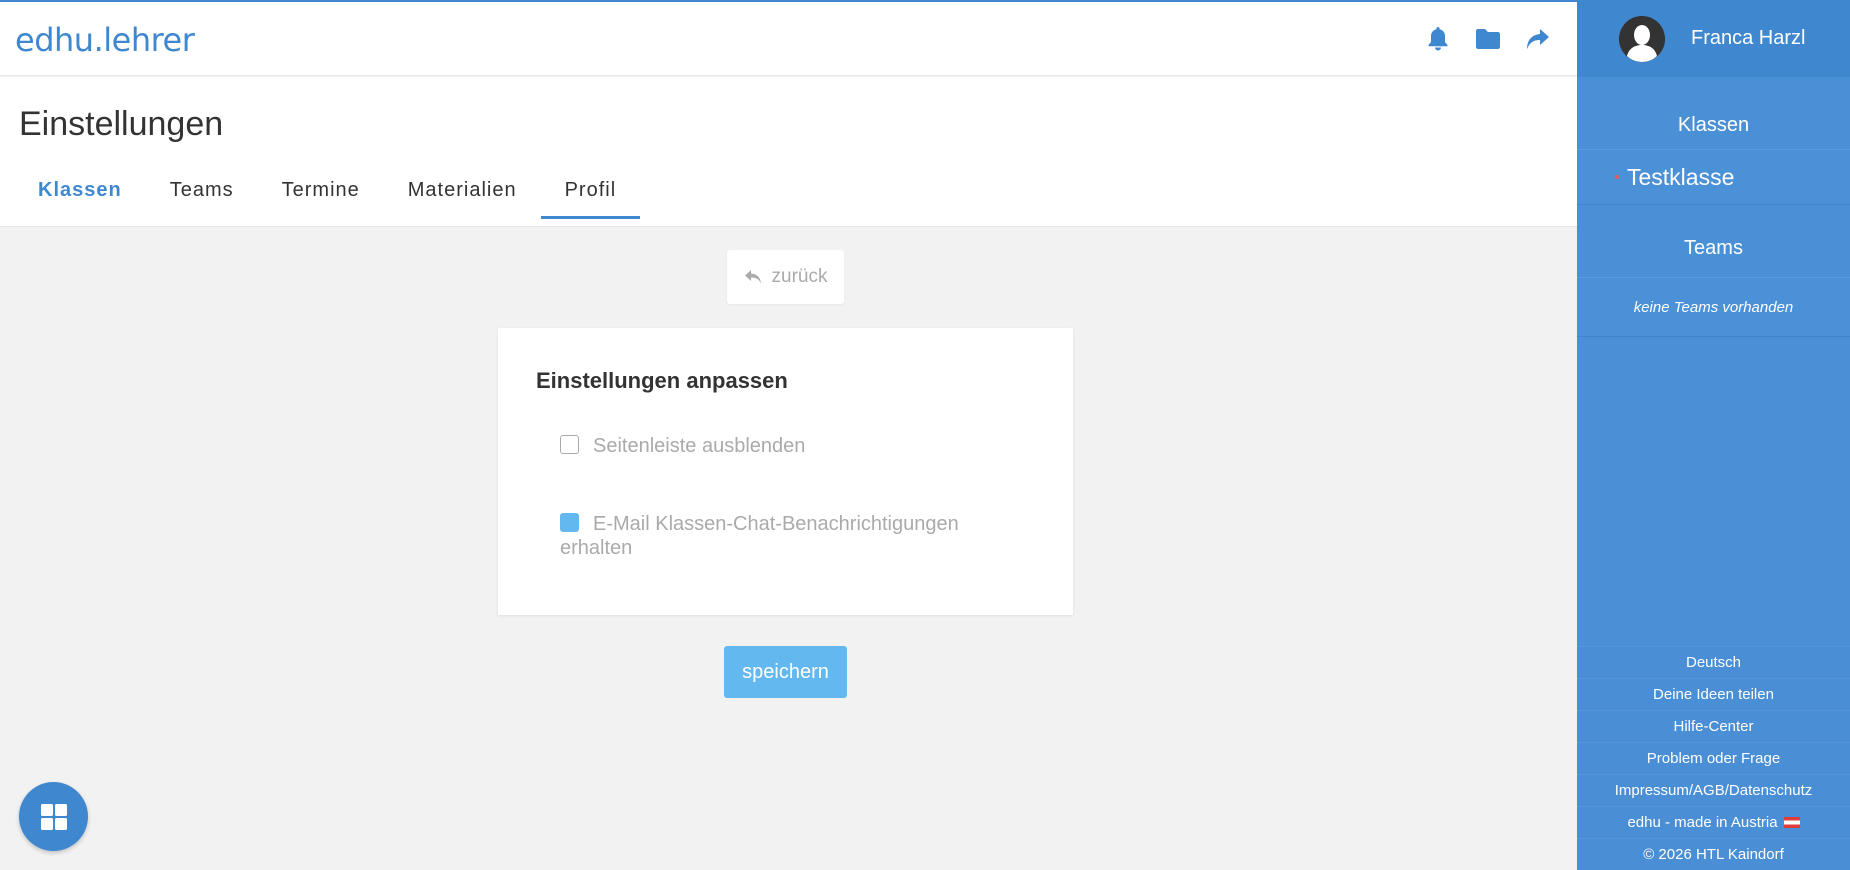 Image resolution: width=1850 pixels, height=870 pixels. I want to click on sidebar-item-testklasse: Testklasse, so click(1713, 177).